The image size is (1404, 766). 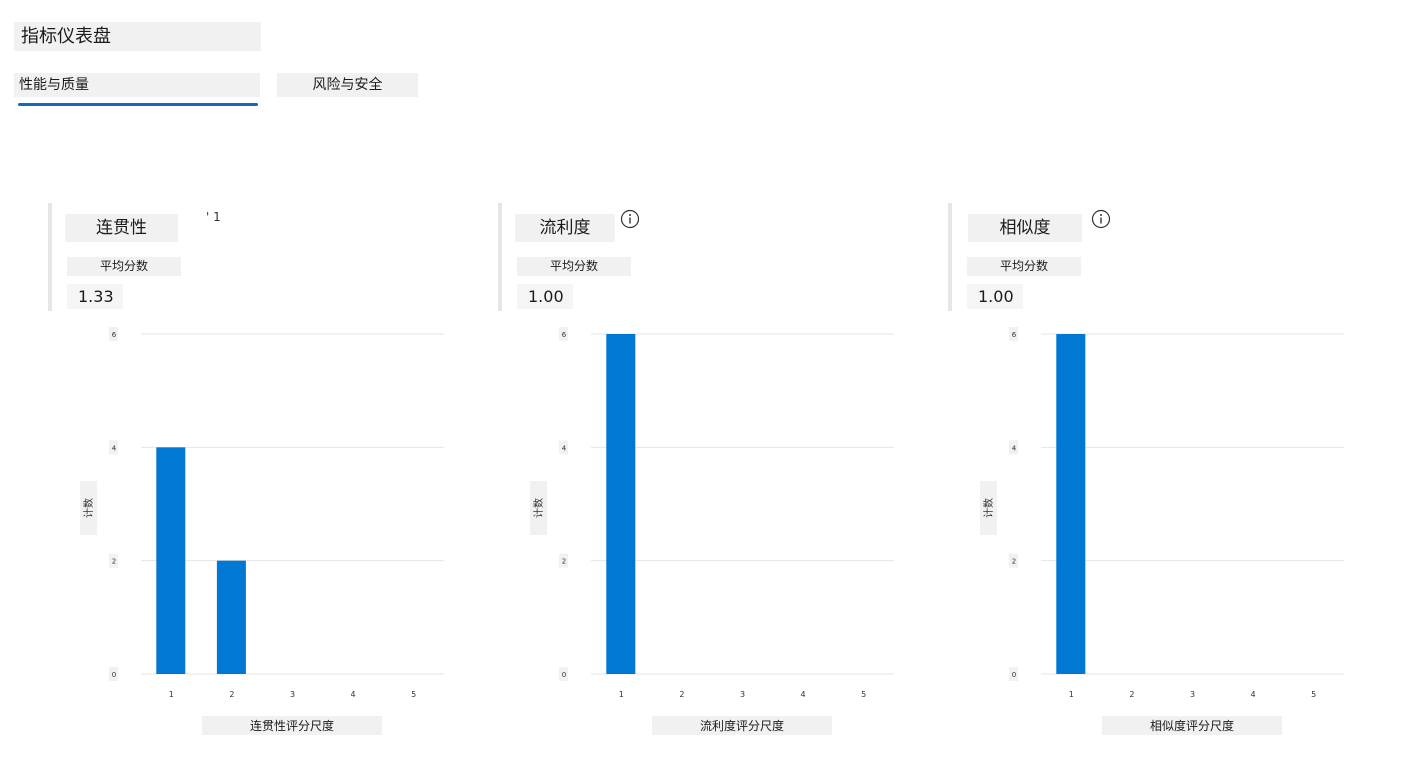 What do you see at coordinates (565, 228) in the screenshot?
I see `metric-title: 流利度` at bounding box center [565, 228].